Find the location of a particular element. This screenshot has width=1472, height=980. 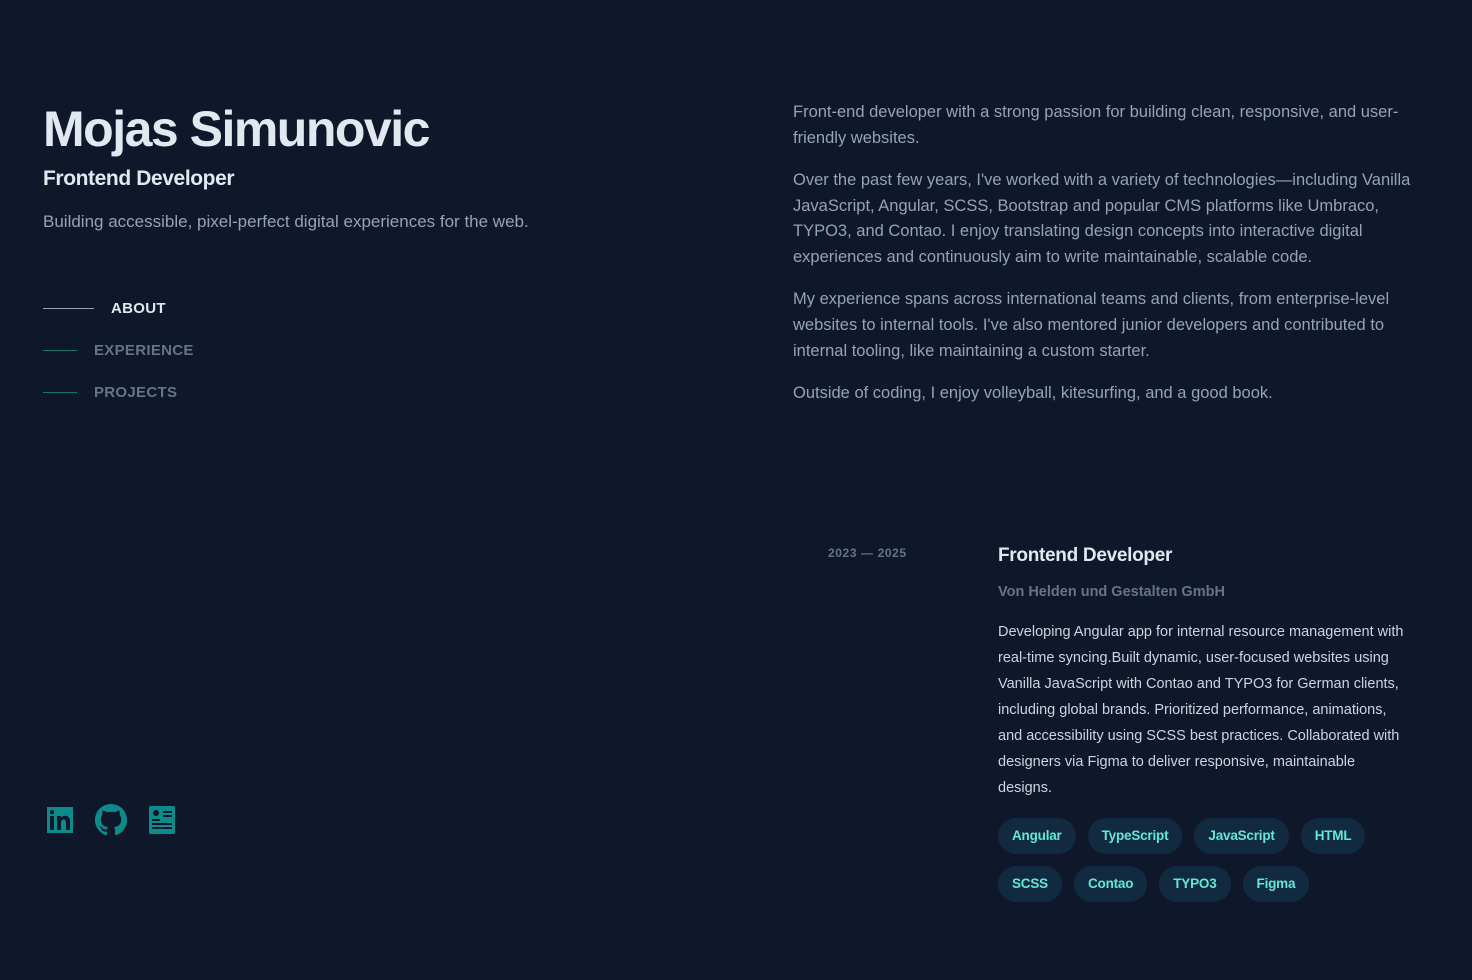

tech-tag: Angular is located at coordinates (1037, 836).